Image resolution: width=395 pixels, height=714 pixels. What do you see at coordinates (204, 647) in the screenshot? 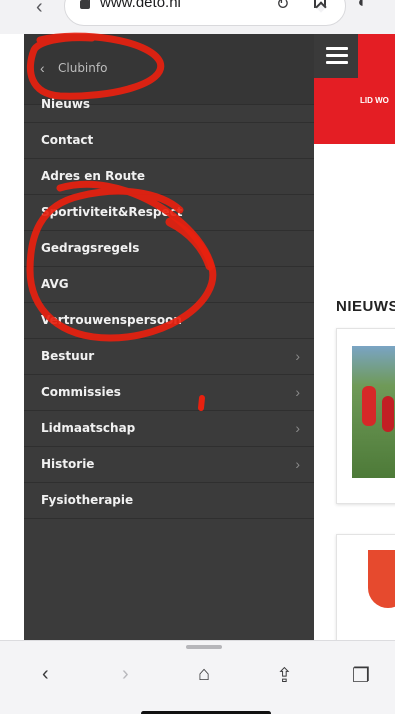
I see `drag-handle` at bounding box center [204, 647].